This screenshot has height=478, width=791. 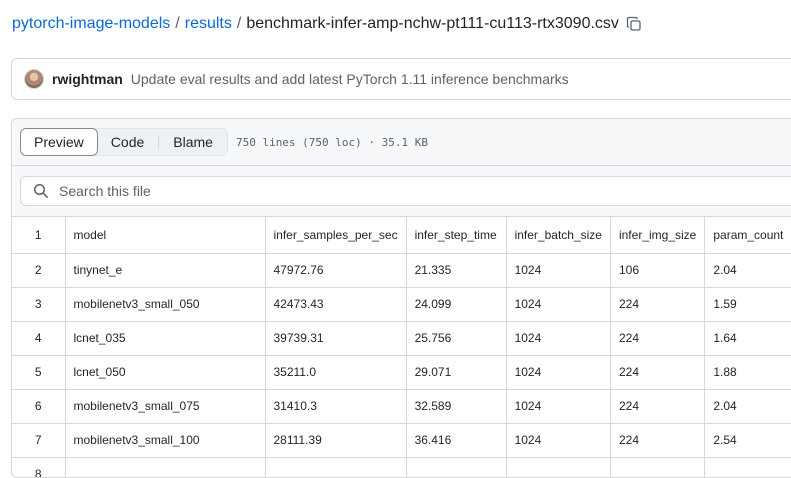 What do you see at coordinates (747, 304) in the screenshot?
I see `table-cell: 1.59` at bounding box center [747, 304].